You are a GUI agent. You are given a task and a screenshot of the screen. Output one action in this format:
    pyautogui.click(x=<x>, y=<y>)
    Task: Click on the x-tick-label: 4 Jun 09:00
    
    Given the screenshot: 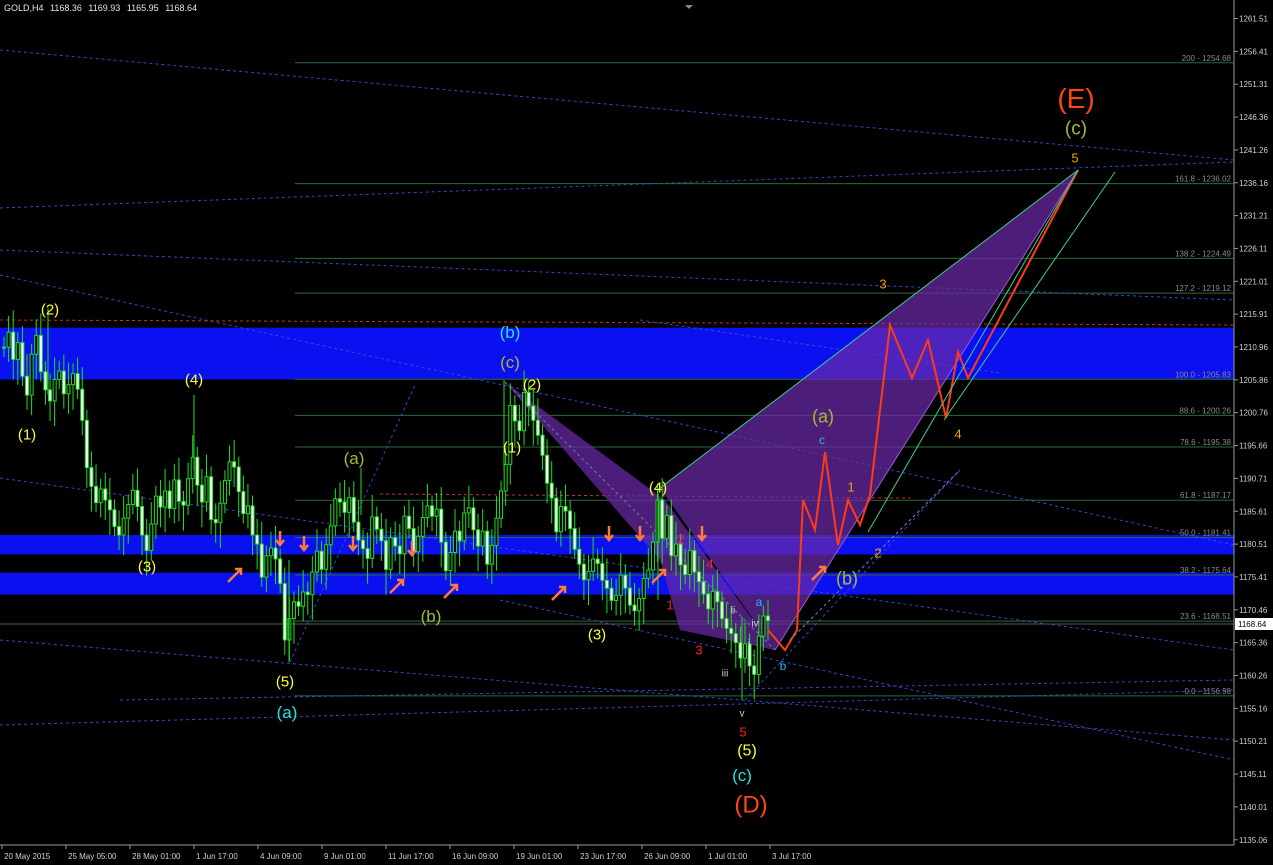 What is the action you would take?
    pyautogui.click(x=281, y=856)
    